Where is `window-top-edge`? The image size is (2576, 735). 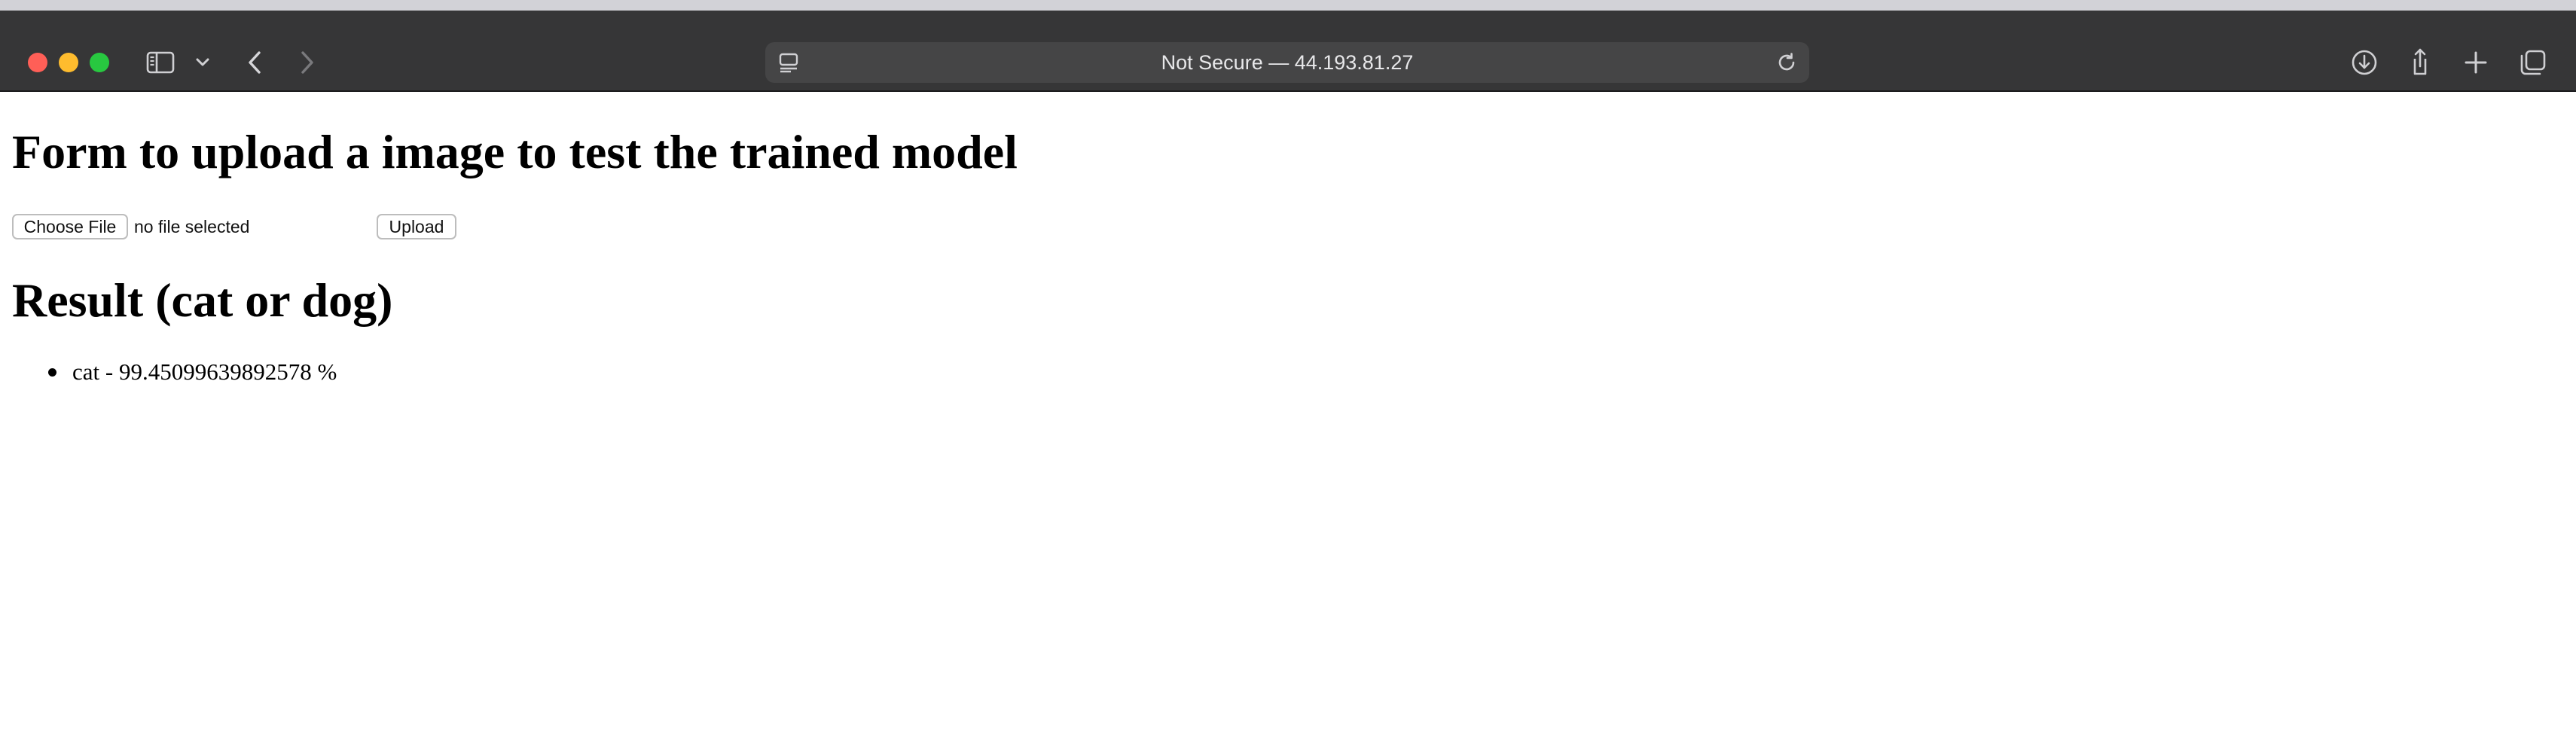 window-top-edge is located at coordinates (1288, 5).